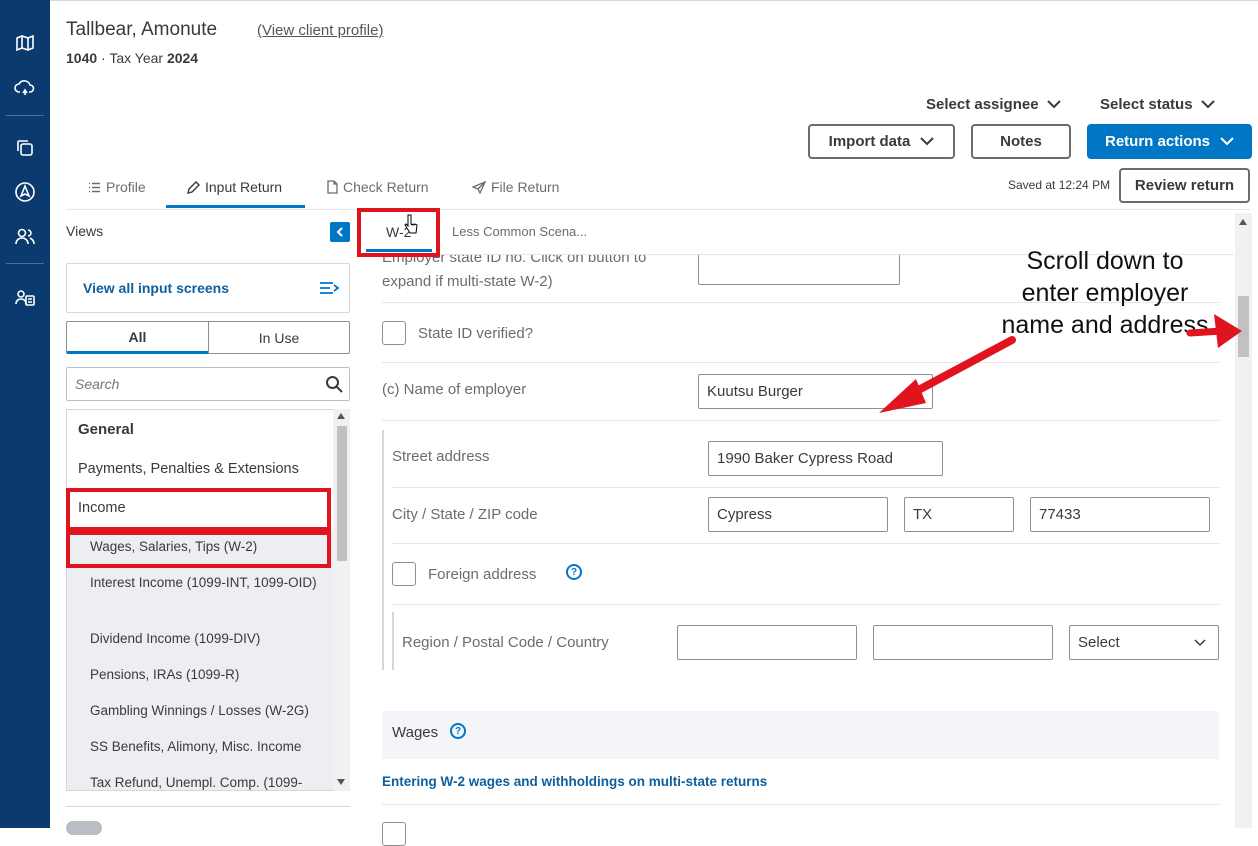 The image size is (1258, 846). Describe the element at coordinates (398, 232) in the screenshot. I see `highlight-w2-tab` at that location.